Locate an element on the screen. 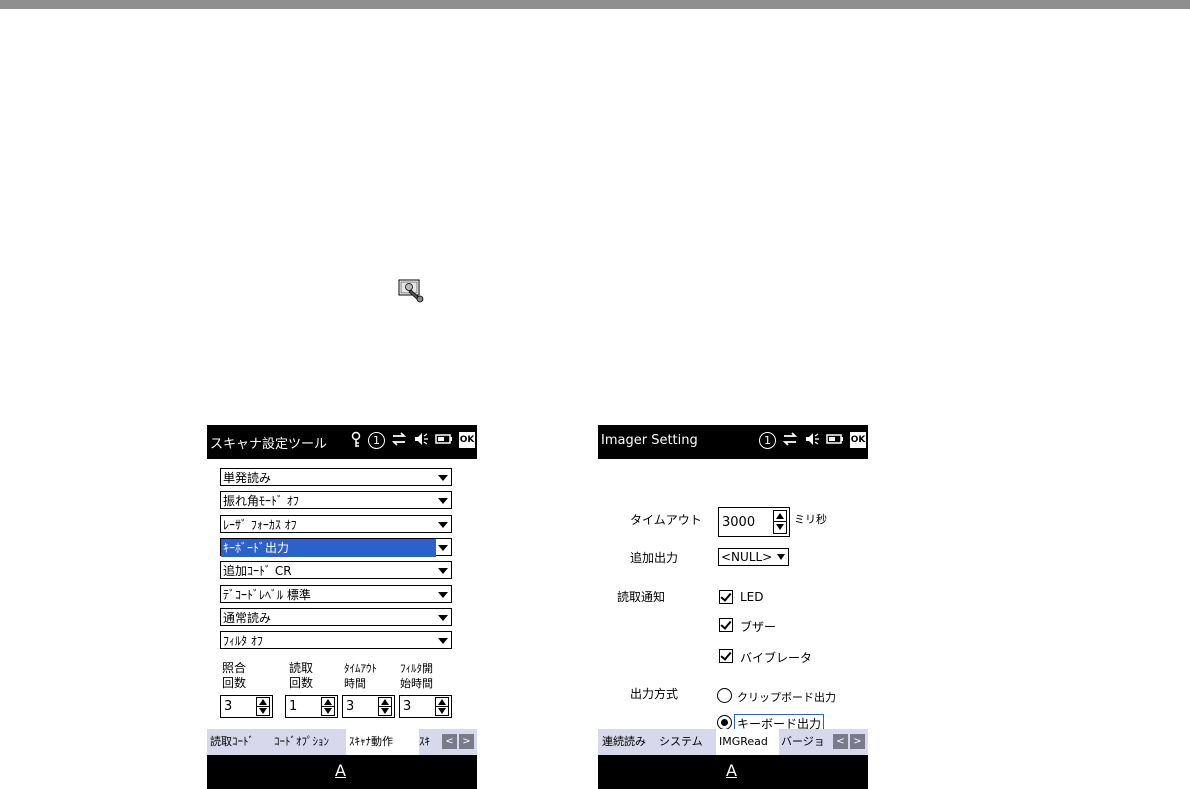 Image resolution: width=1190 pixels, height=789 pixels. buzzer-checkbox is located at coordinates (726, 625).